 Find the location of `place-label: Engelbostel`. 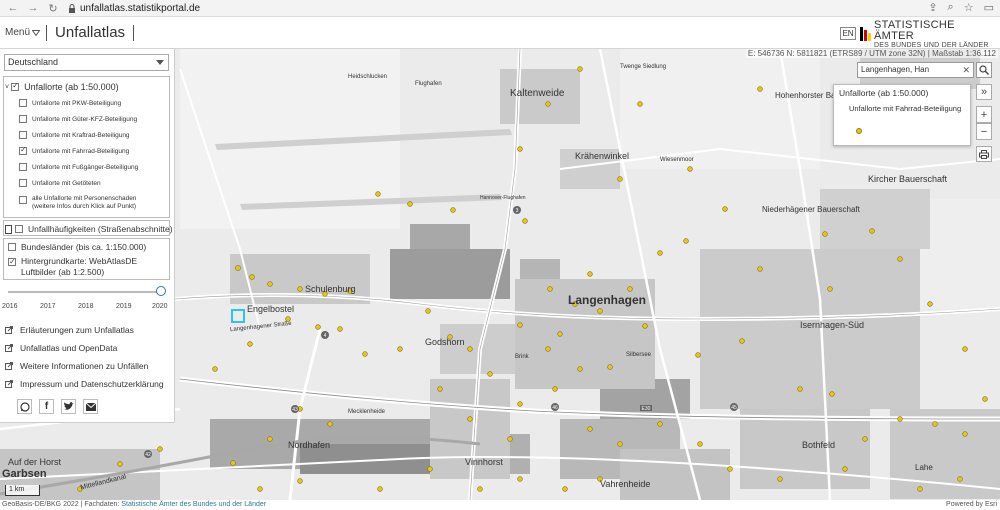

place-label: Engelbostel is located at coordinates (271, 309).